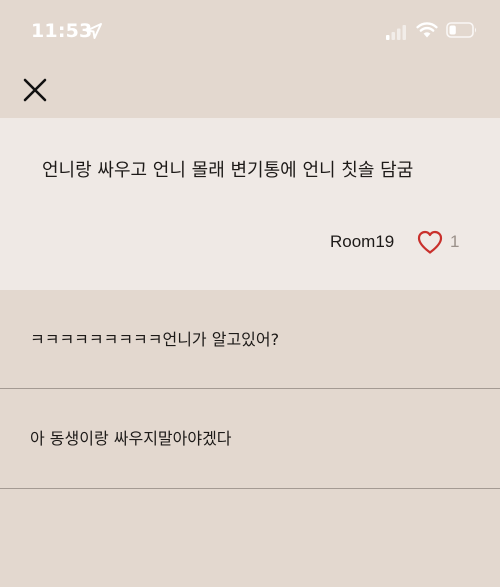  Describe the element at coordinates (228, 170) in the screenshot. I see `post-title: 언니랑 싸우고 언니 몰래 변기통에 언니 칫솔 담굼` at that location.